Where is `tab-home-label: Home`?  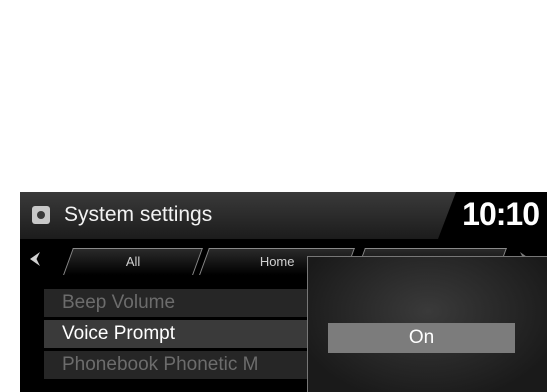 tab-home-label: Home is located at coordinates (277, 261).